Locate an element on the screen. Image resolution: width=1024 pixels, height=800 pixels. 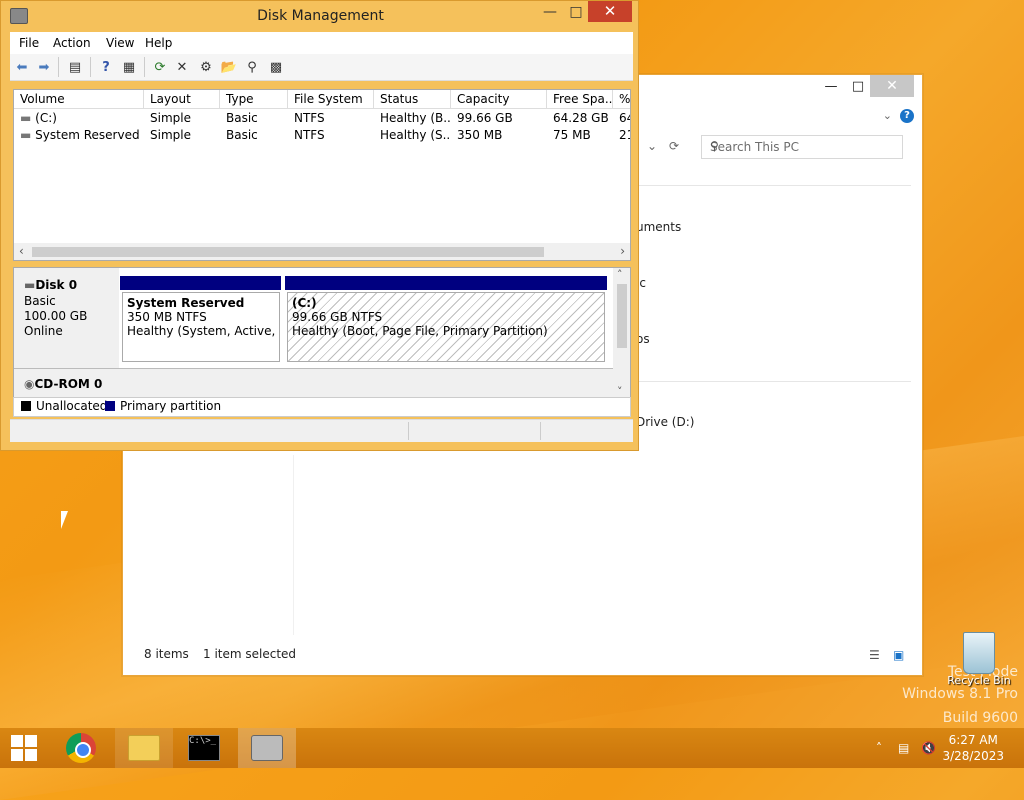
capacity-cell: 350 MB is located at coordinates (480, 135).